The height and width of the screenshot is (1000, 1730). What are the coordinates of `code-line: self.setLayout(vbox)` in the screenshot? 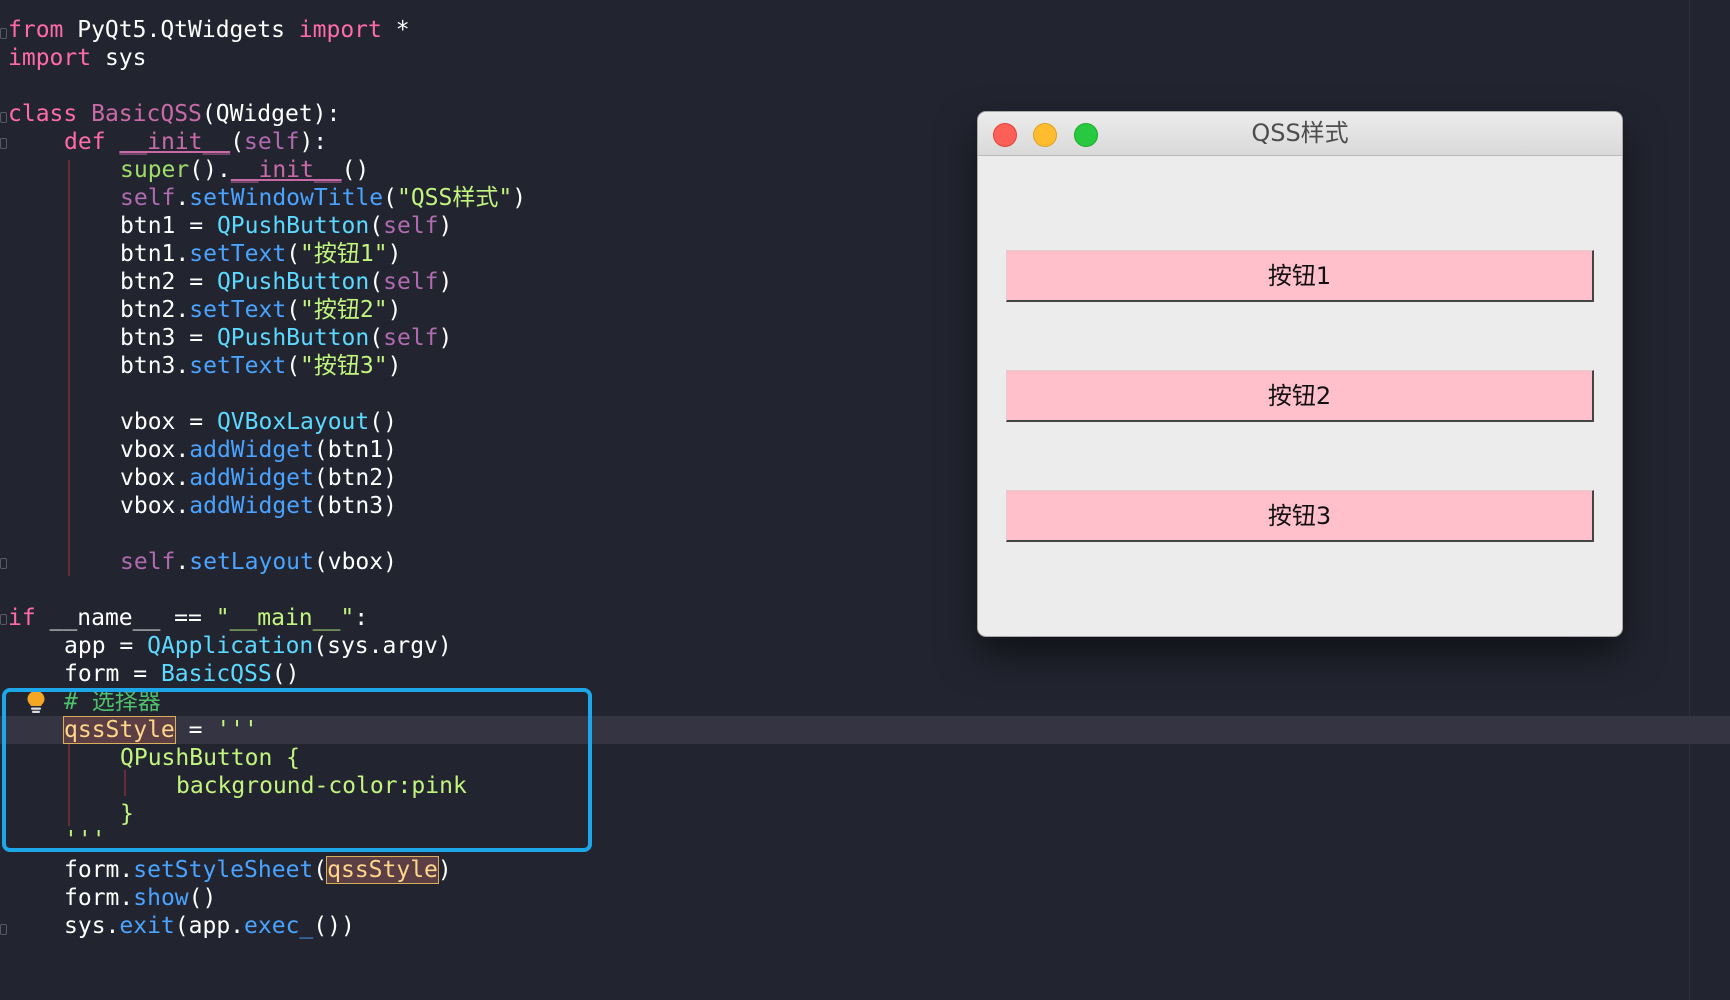 It's located at (258, 562).